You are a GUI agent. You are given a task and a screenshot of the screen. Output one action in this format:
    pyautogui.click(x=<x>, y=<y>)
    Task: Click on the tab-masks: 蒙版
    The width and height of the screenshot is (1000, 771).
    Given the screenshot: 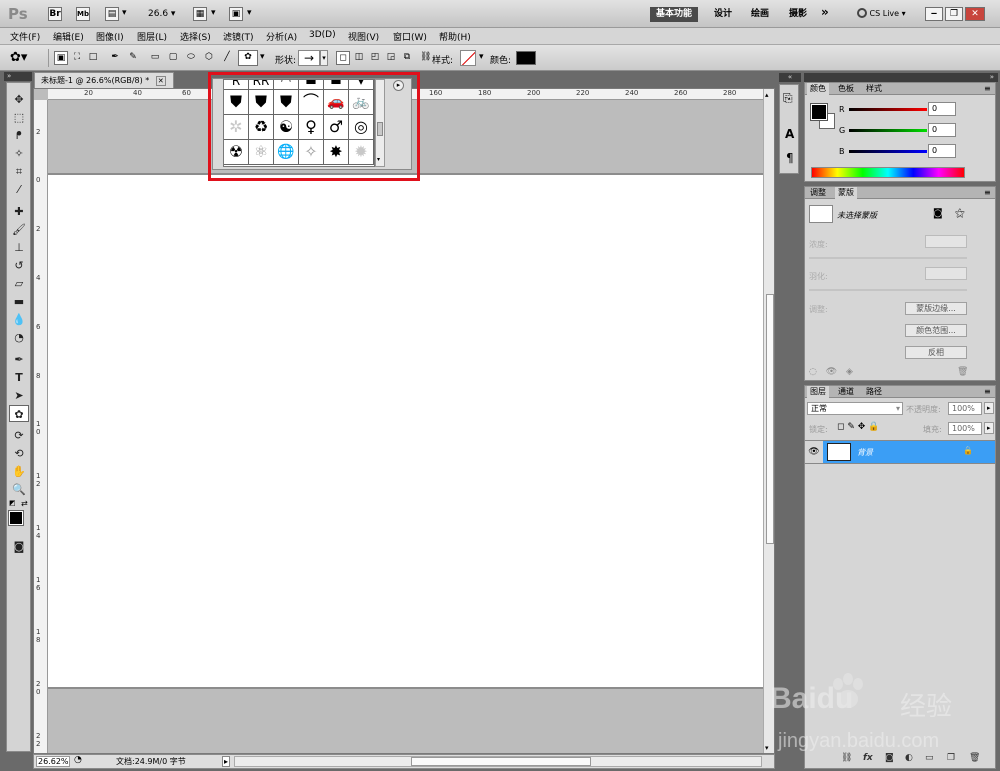 What is the action you would take?
    pyautogui.click(x=846, y=193)
    